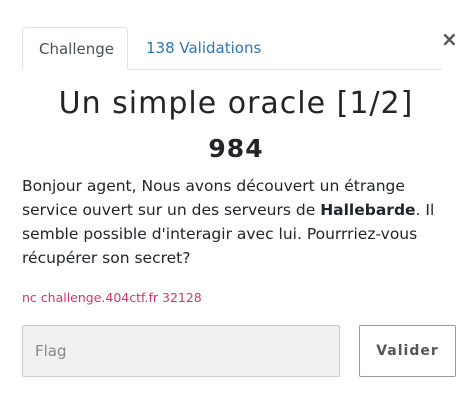 The height and width of the screenshot is (414, 472). I want to click on challenge-title: Un simple oracle [1/2], so click(236, 103).